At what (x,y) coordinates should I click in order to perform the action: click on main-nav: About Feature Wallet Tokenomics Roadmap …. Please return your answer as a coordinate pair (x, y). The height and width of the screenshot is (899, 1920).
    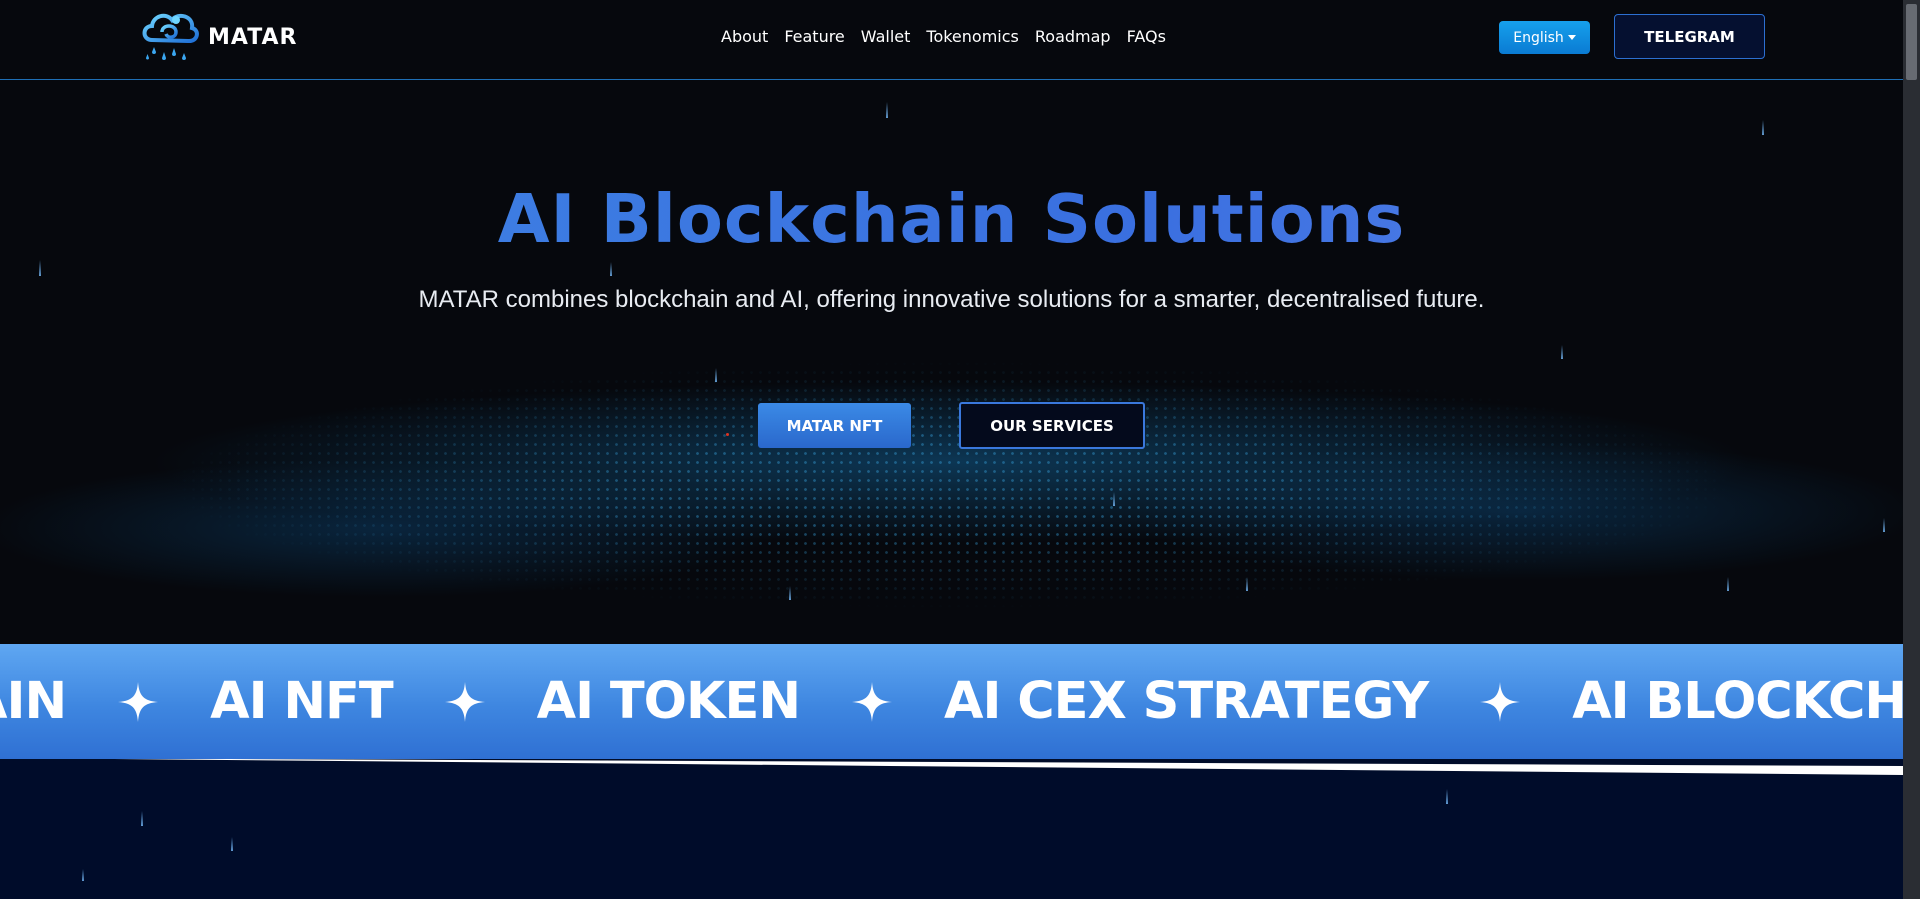
    Looking at the image, I should click on (943, 36).